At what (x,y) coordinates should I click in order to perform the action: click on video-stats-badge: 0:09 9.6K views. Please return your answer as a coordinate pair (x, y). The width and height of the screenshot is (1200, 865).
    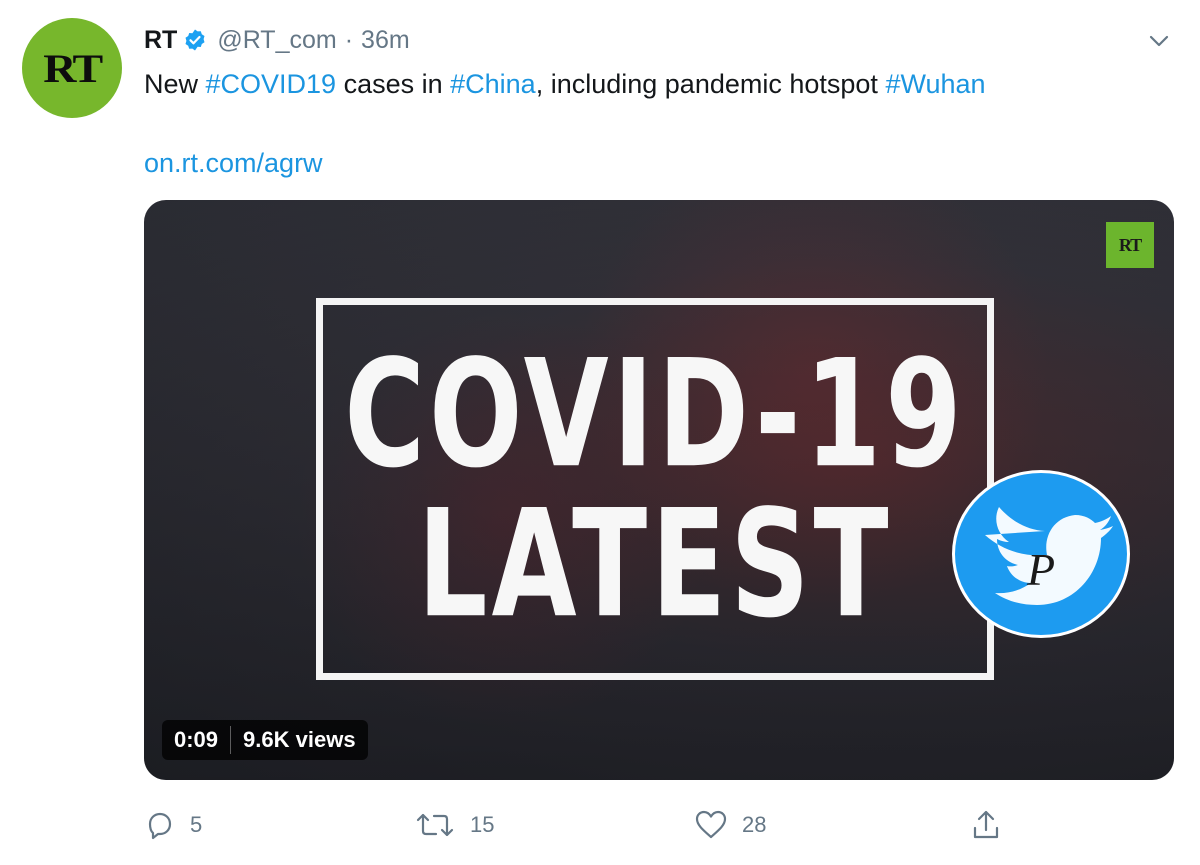
    Looking at the image, I should click on (265, 740).